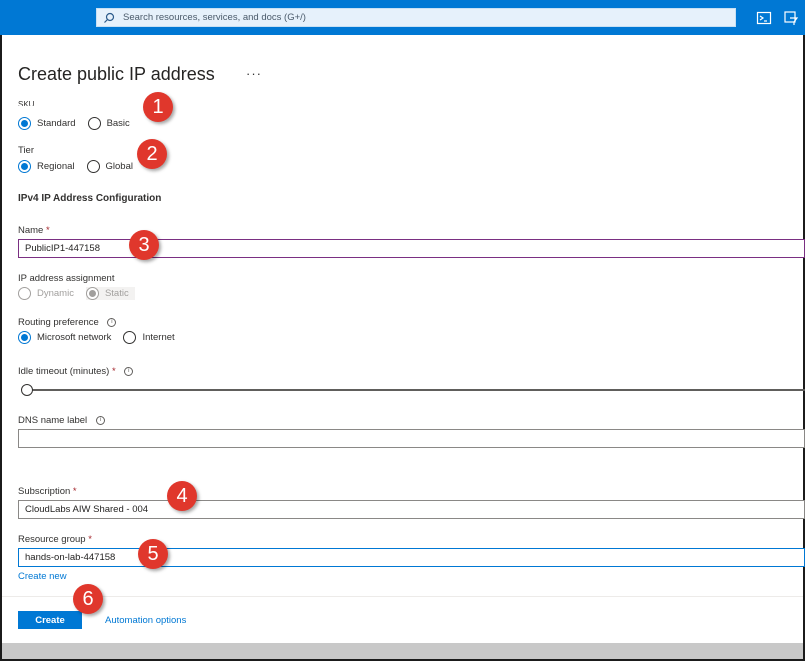 This screenshot has height=661, width=805. Describe the element at coordinates (26, 150) in the screenshot. I see `tier-label: Tier` at that location.